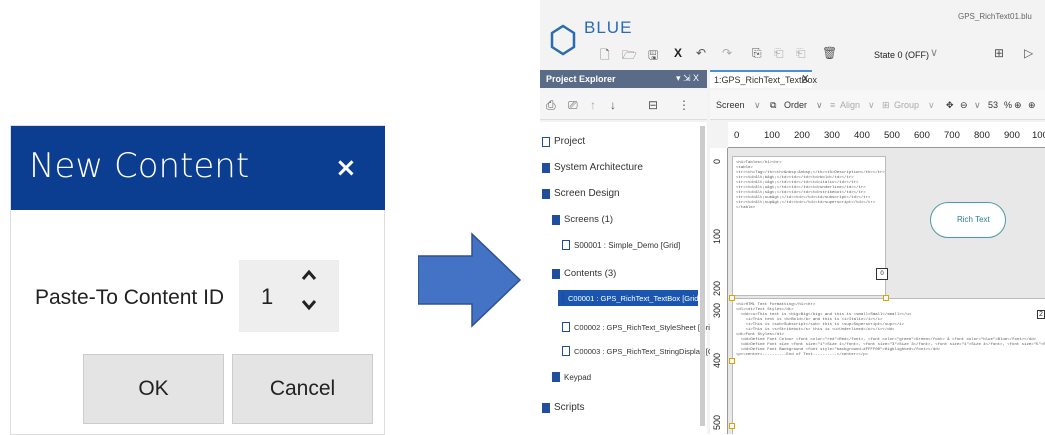 The height and width of the screenshot is (435, 1045). I want to click on right-arrow-icon, so click(470, 280).